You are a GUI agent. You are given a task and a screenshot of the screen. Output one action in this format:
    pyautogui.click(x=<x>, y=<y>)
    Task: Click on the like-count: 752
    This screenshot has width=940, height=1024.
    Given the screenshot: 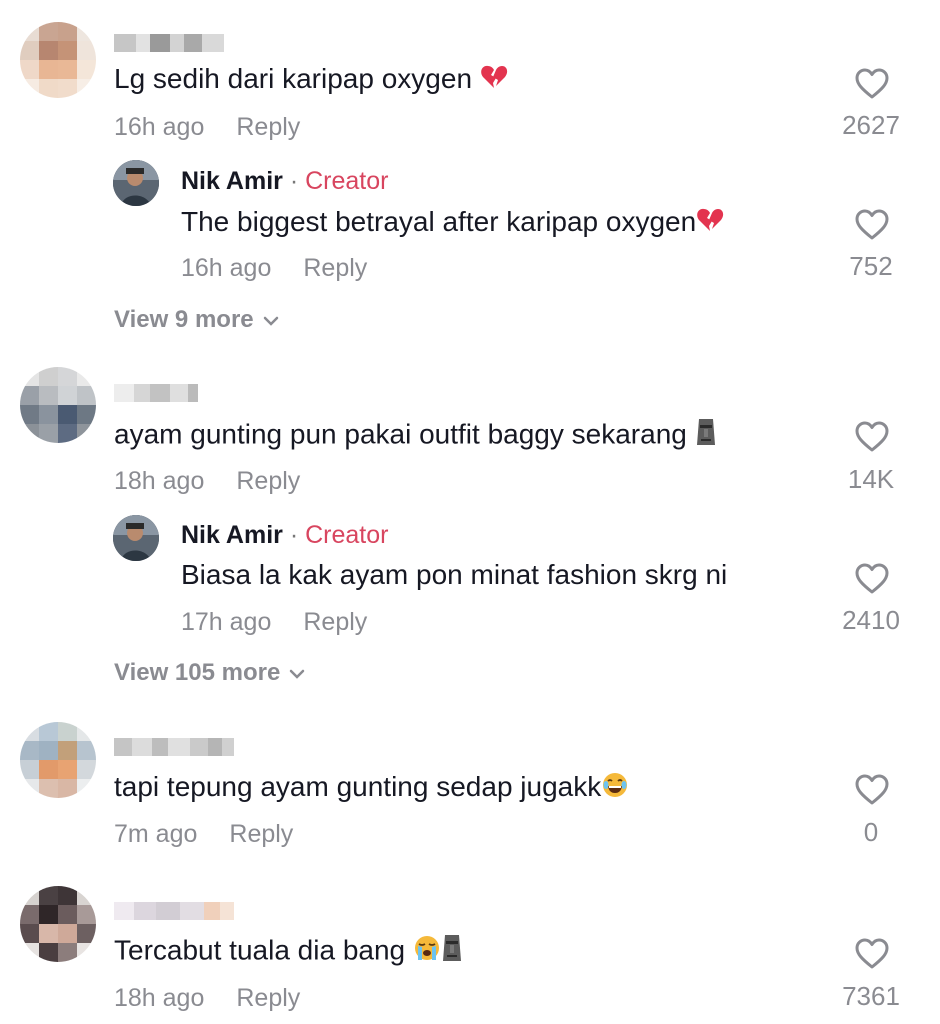 What is the action you would take?
    pyautogui.click(x=871, y=266)
    